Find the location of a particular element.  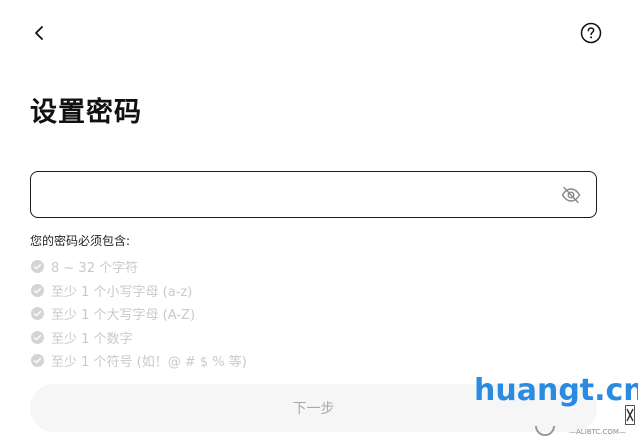

password-field is located at coordinates (313, 194).